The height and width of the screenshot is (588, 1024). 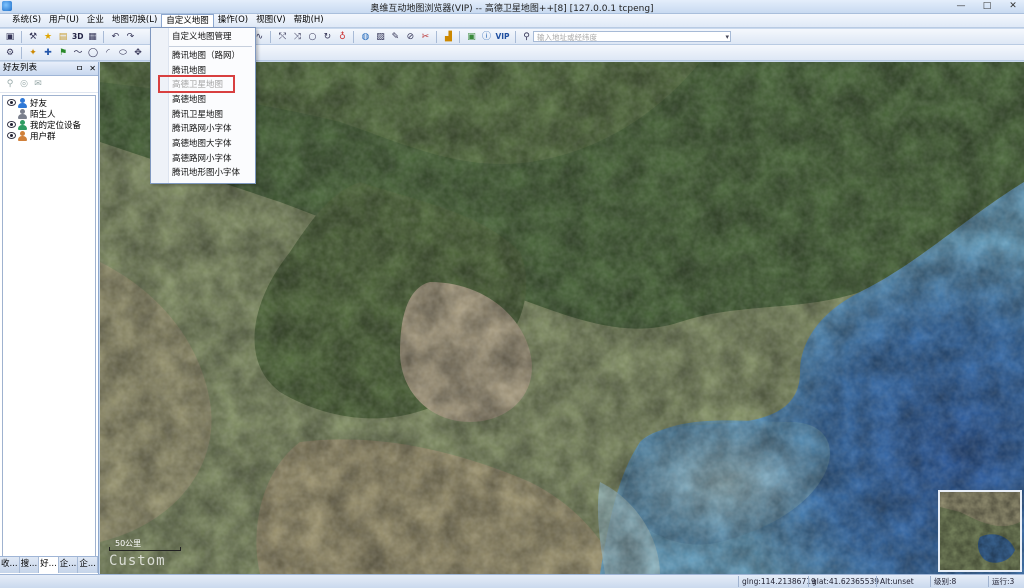 I want to click on undo-icon: ↶, so click(x=115, y=37).